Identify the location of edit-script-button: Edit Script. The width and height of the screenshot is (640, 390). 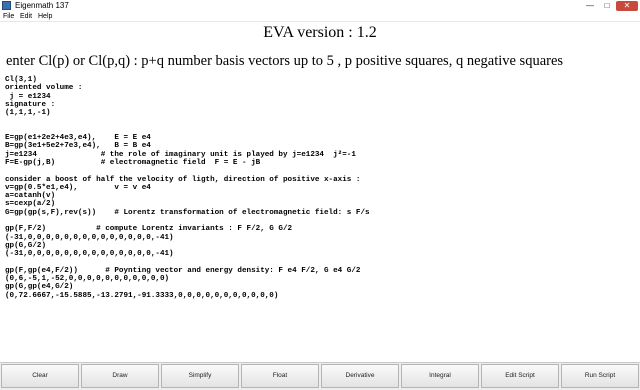
(520, 376).